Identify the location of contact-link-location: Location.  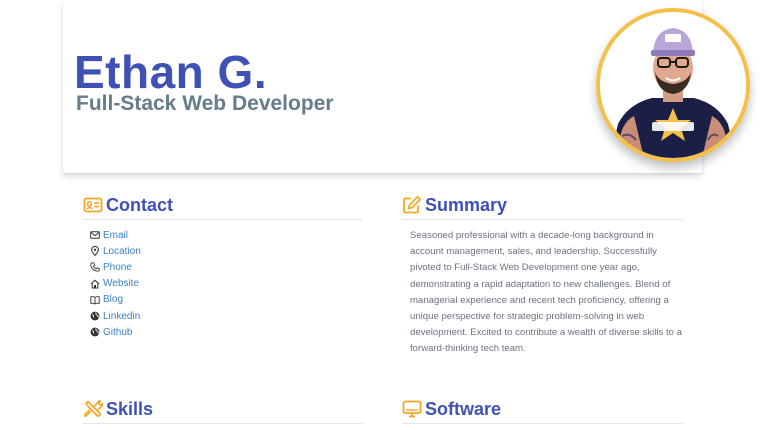
(122, 251).